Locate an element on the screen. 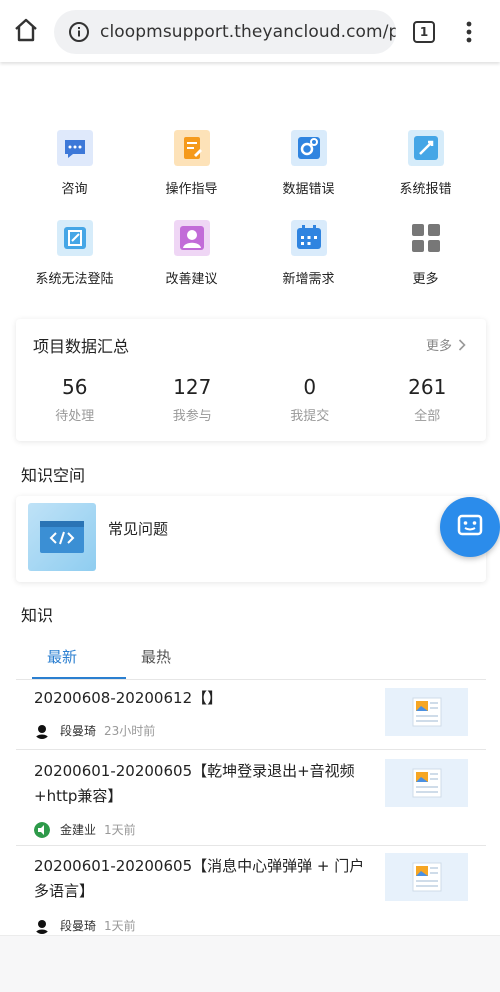 This screenshot has width=500, height=992. tab-switcher-button: 1 is located at coordinates (424, 32).